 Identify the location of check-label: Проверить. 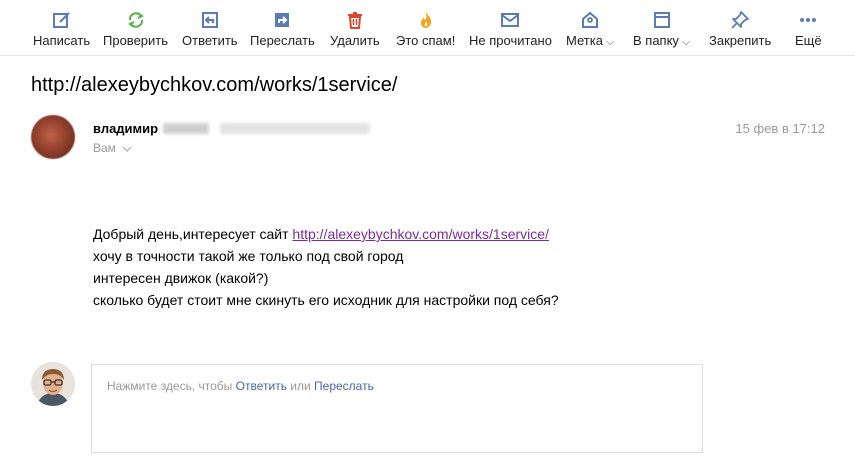
(136, 40).